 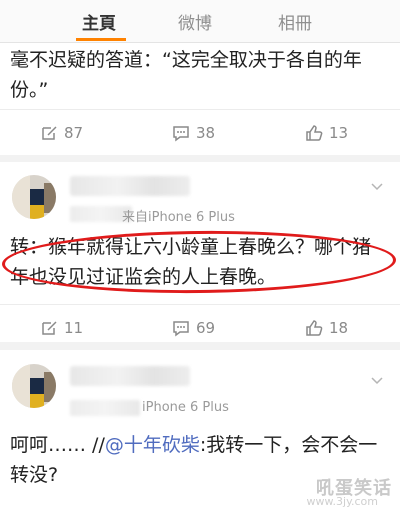 I want to click on comment-button: 69, so click(x=193, y=328).